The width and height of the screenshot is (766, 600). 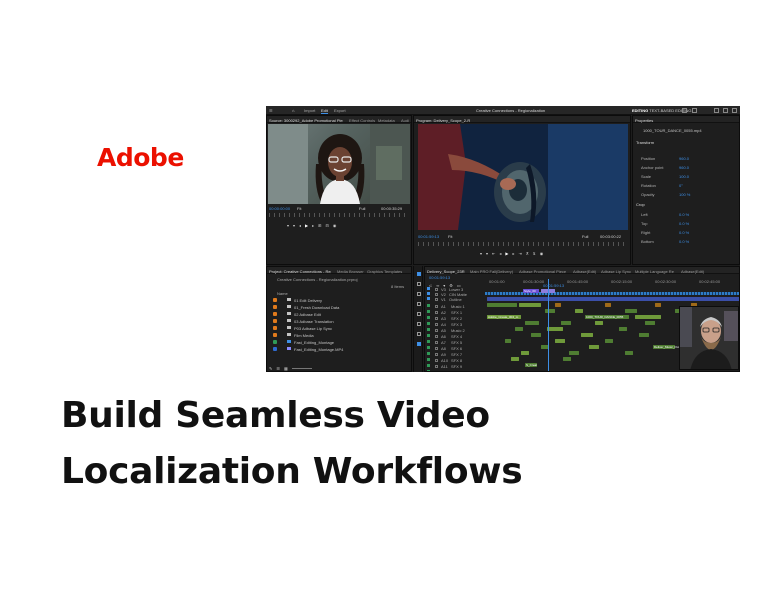 What do you see at coordinates (684, 223) in the screenshot?
I see `prop-value-top: 0.0 %` at bounding box center [684, 223].